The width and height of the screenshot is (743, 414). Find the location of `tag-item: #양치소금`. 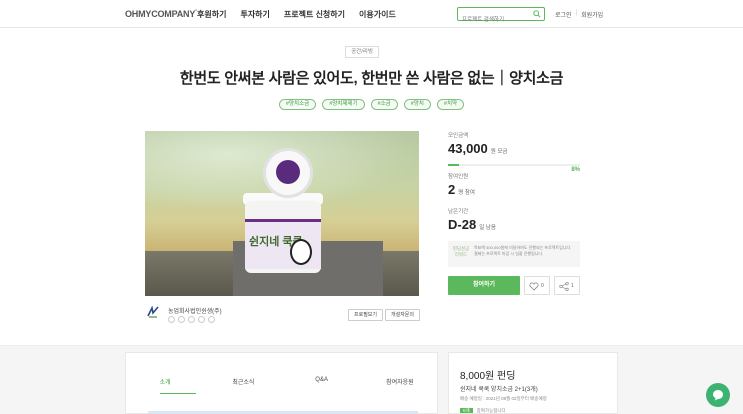

tag-item: #양치소금 is located at coordinates (297, 104).